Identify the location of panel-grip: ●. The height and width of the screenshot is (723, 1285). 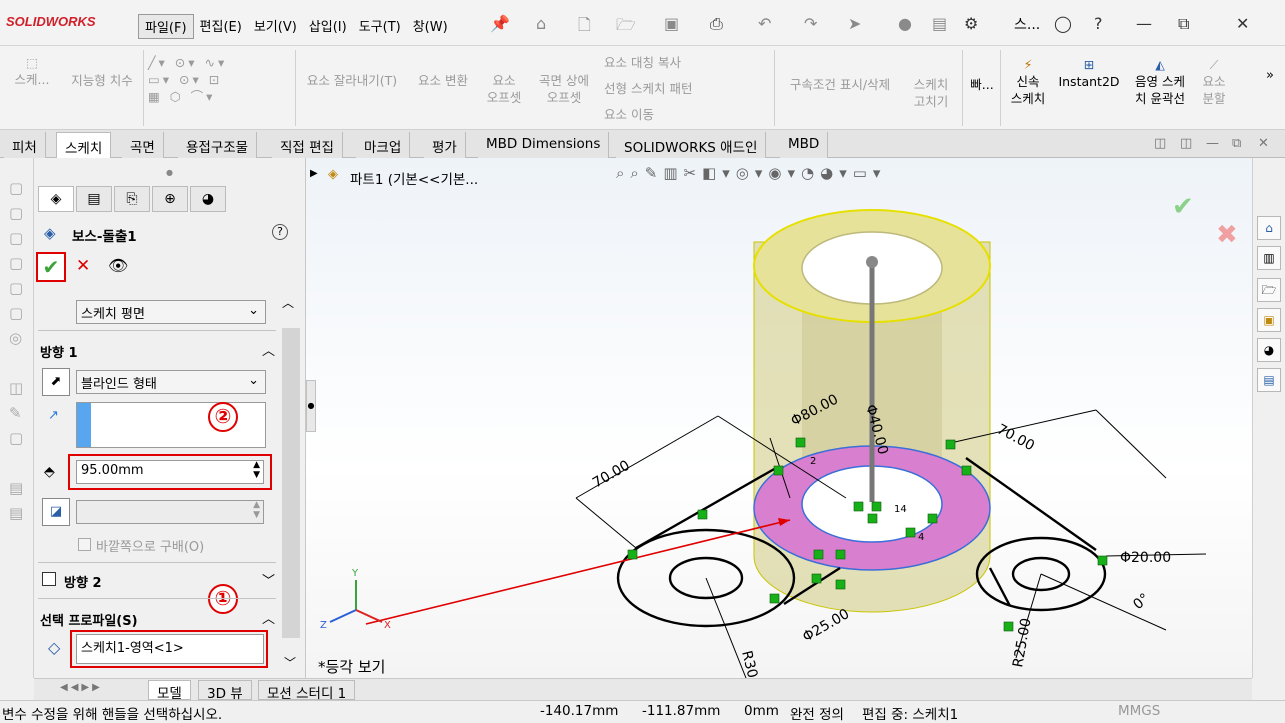
(169, 172).